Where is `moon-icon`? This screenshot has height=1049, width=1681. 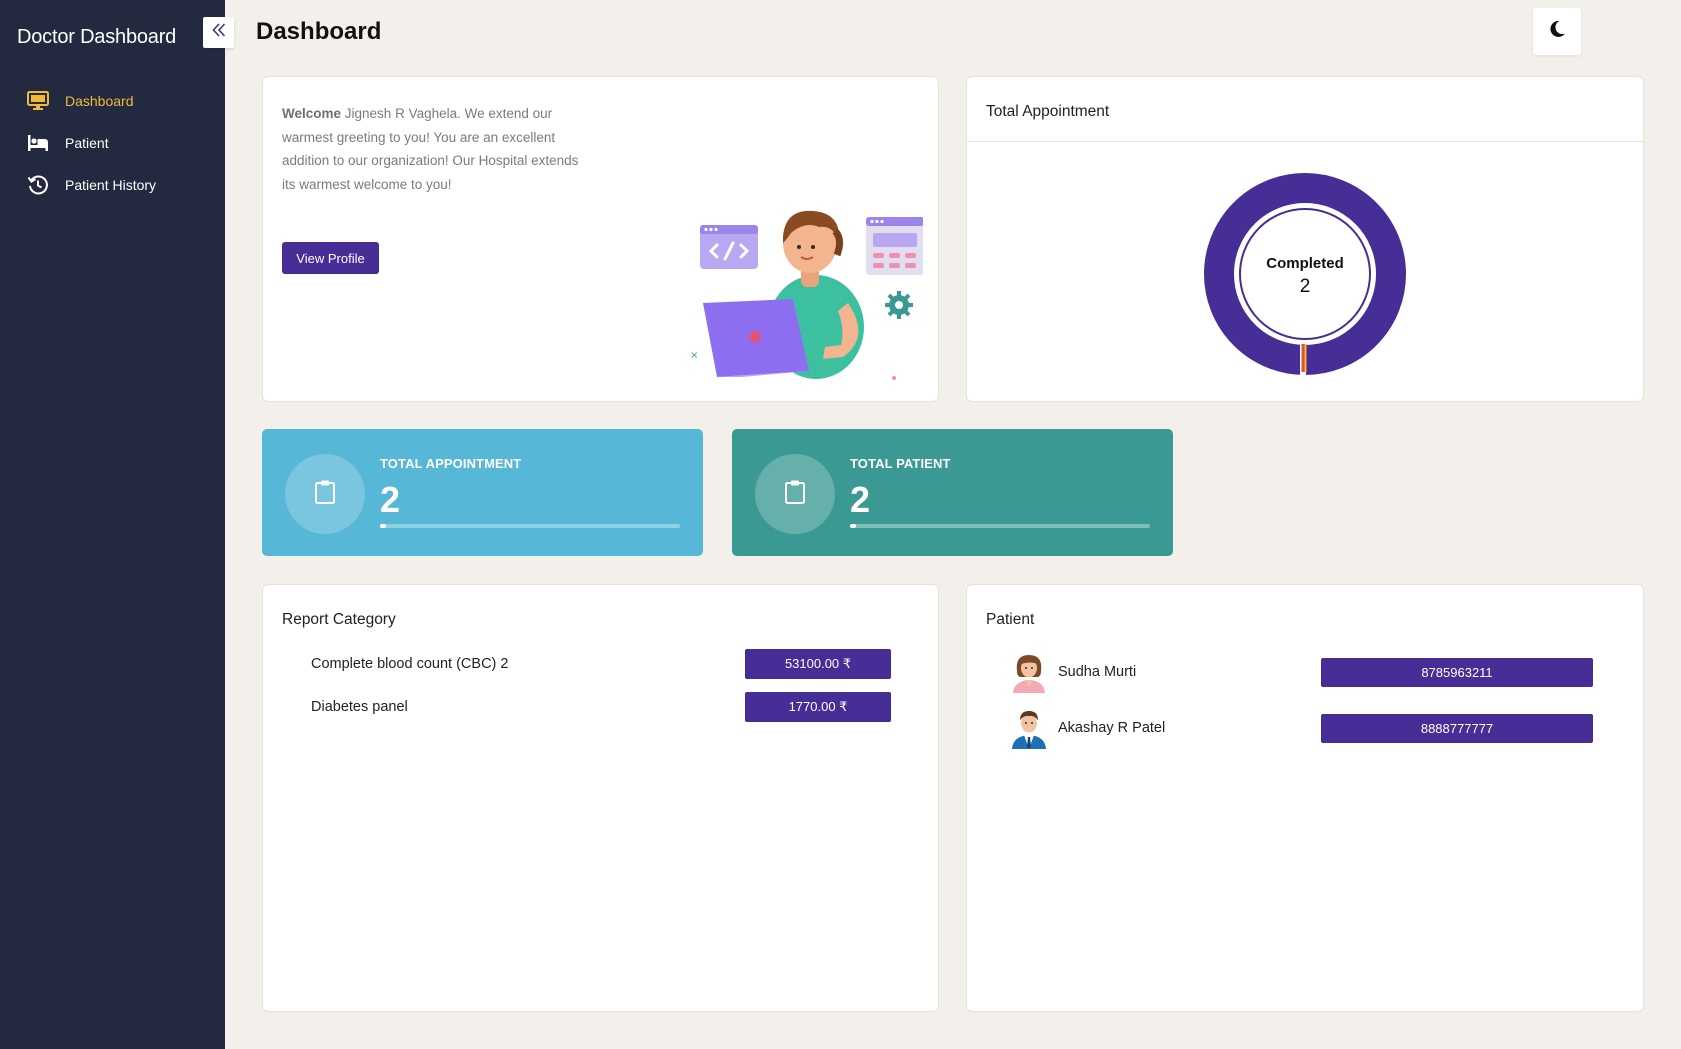
moon-icon is located at coordinates (1557, 31).